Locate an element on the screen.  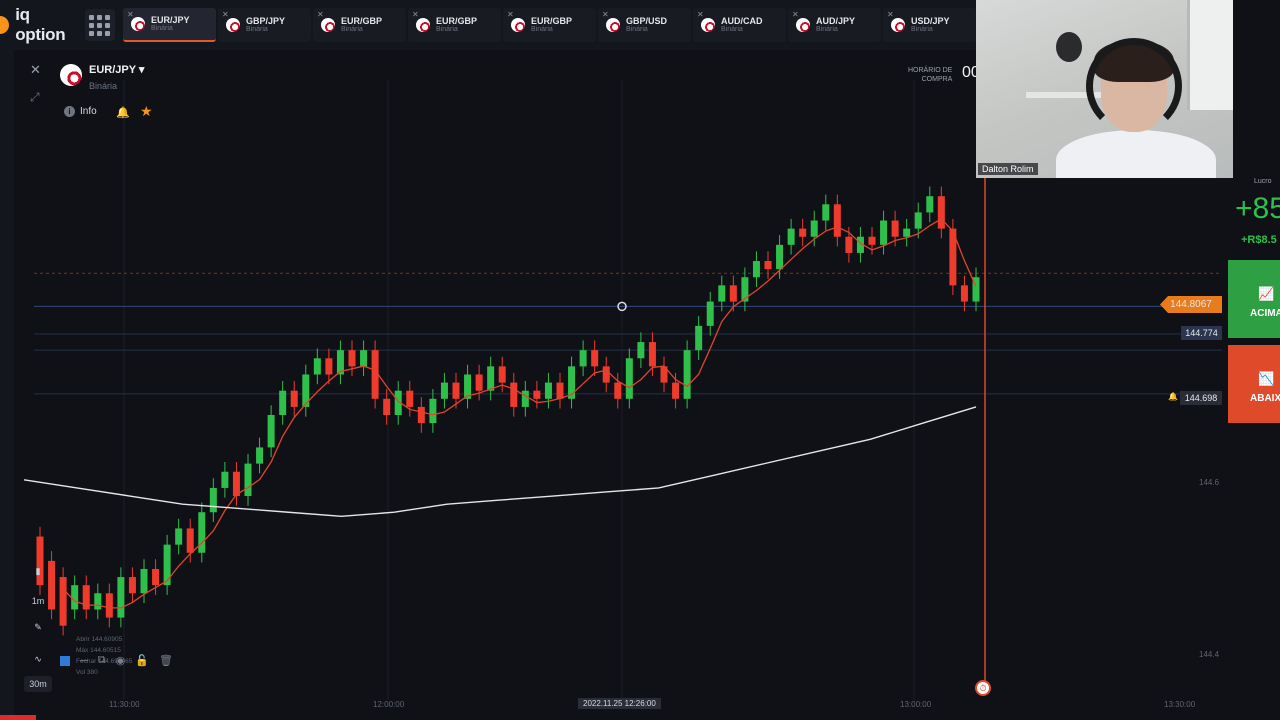
buy-down-label: ABAIXO is located at coordinates (1265, 398).